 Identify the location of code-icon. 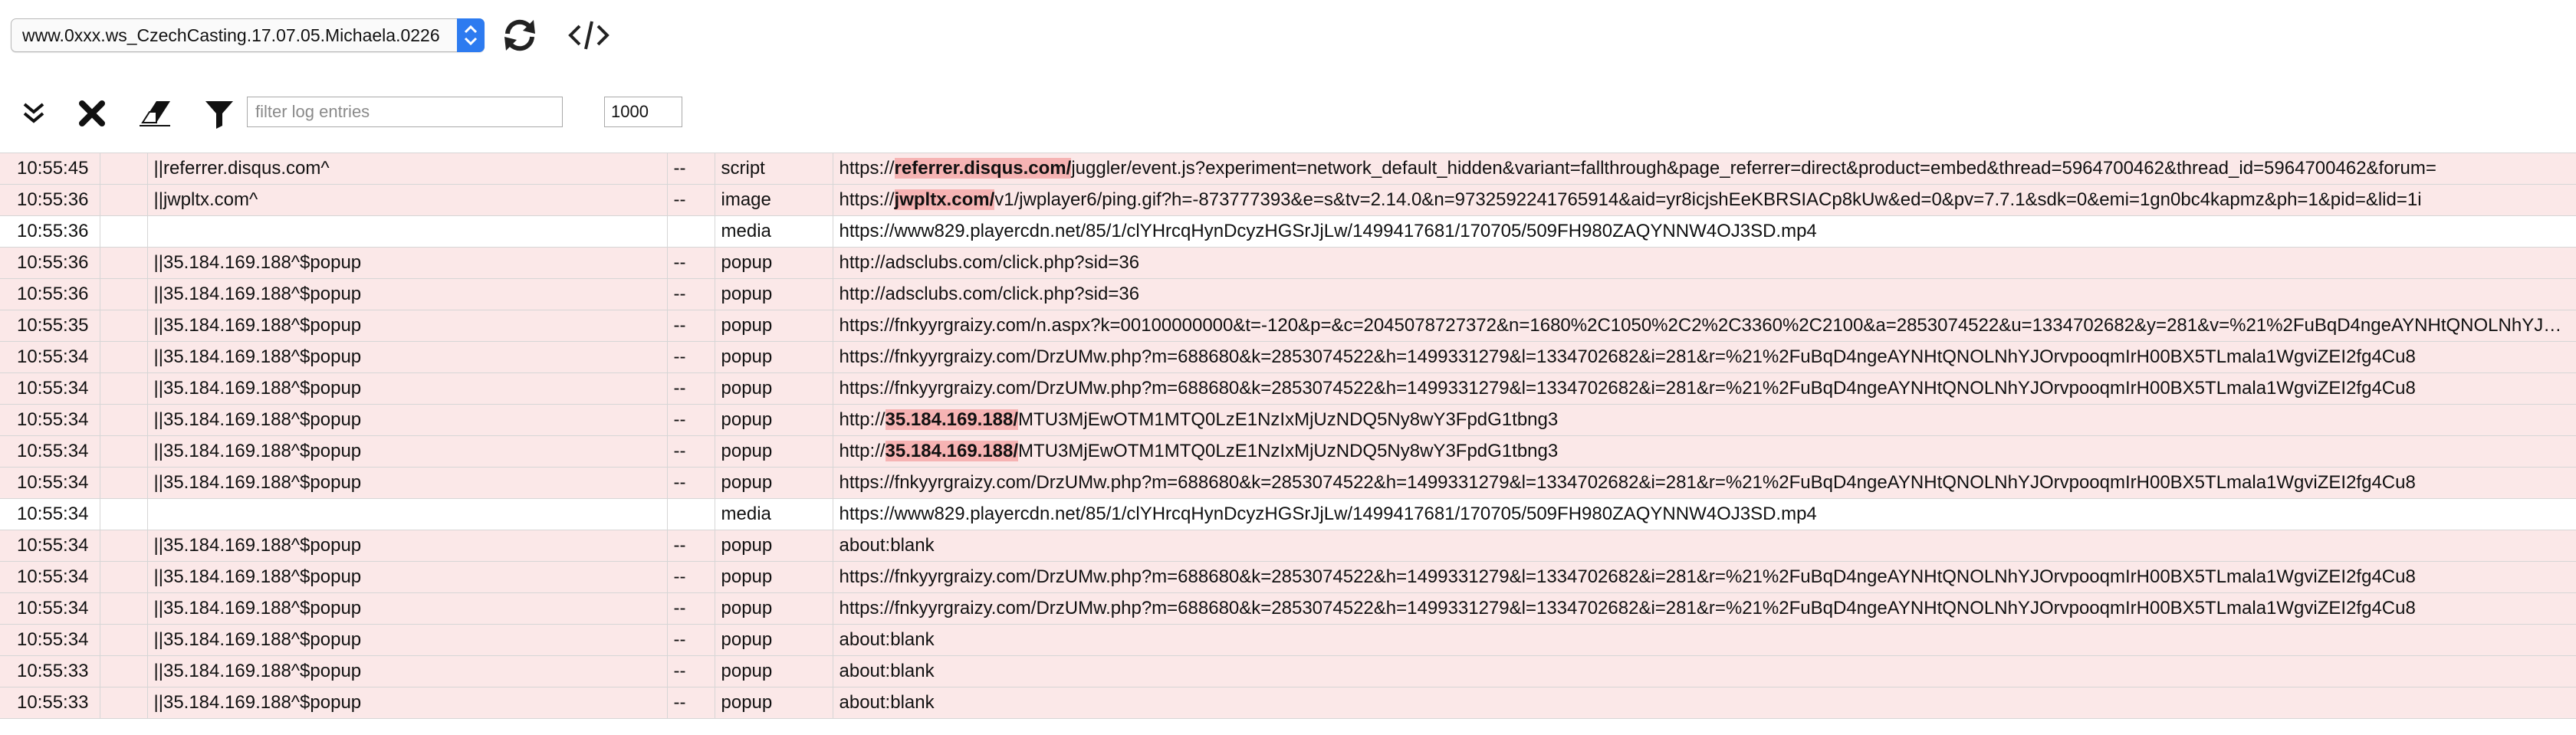
(589, 35).